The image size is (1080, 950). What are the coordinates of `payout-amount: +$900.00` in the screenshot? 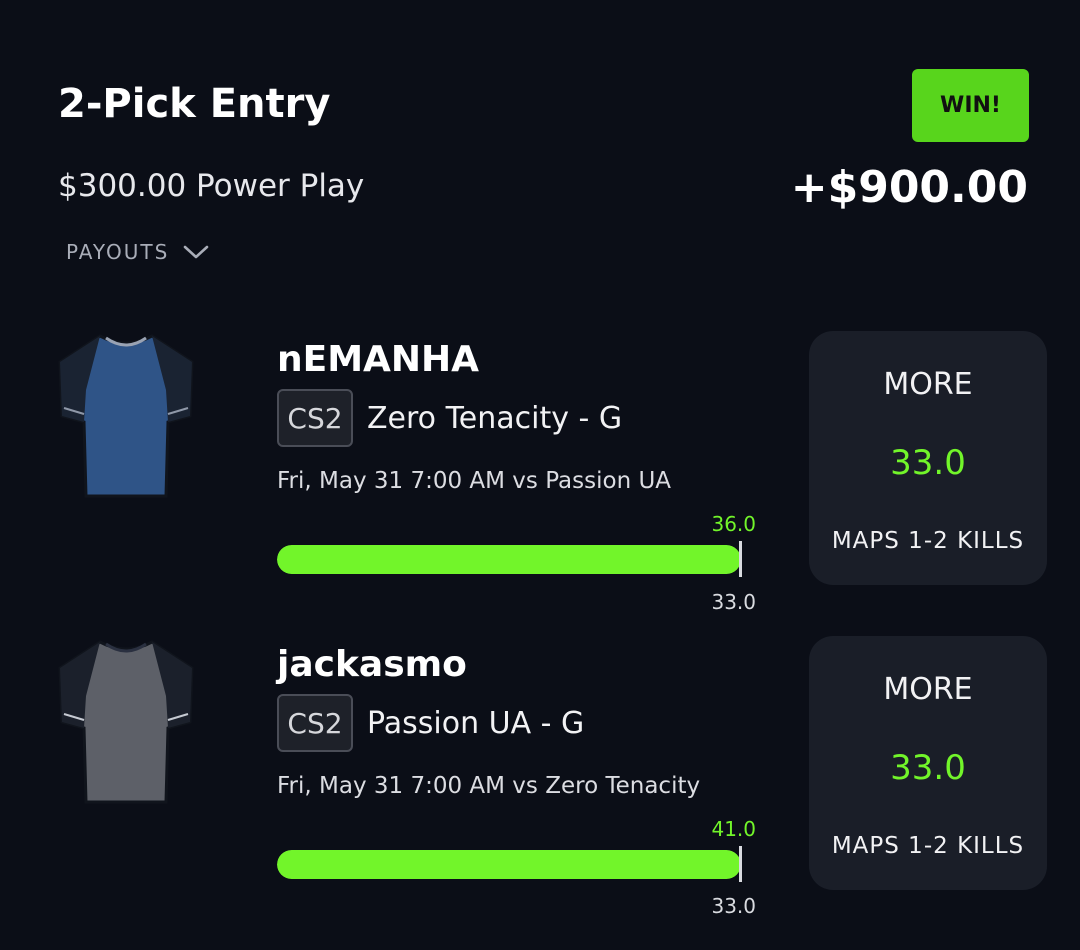 It's located at (909, 187).